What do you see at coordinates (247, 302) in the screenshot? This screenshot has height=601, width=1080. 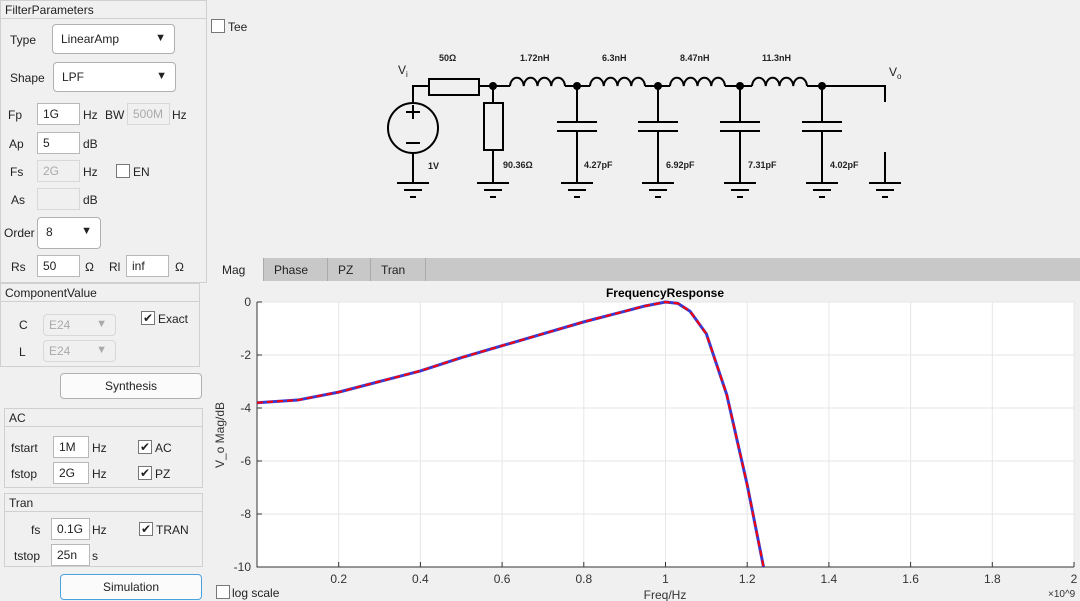 I see `y-tick-label: 0` at bounding box center [247, 302].